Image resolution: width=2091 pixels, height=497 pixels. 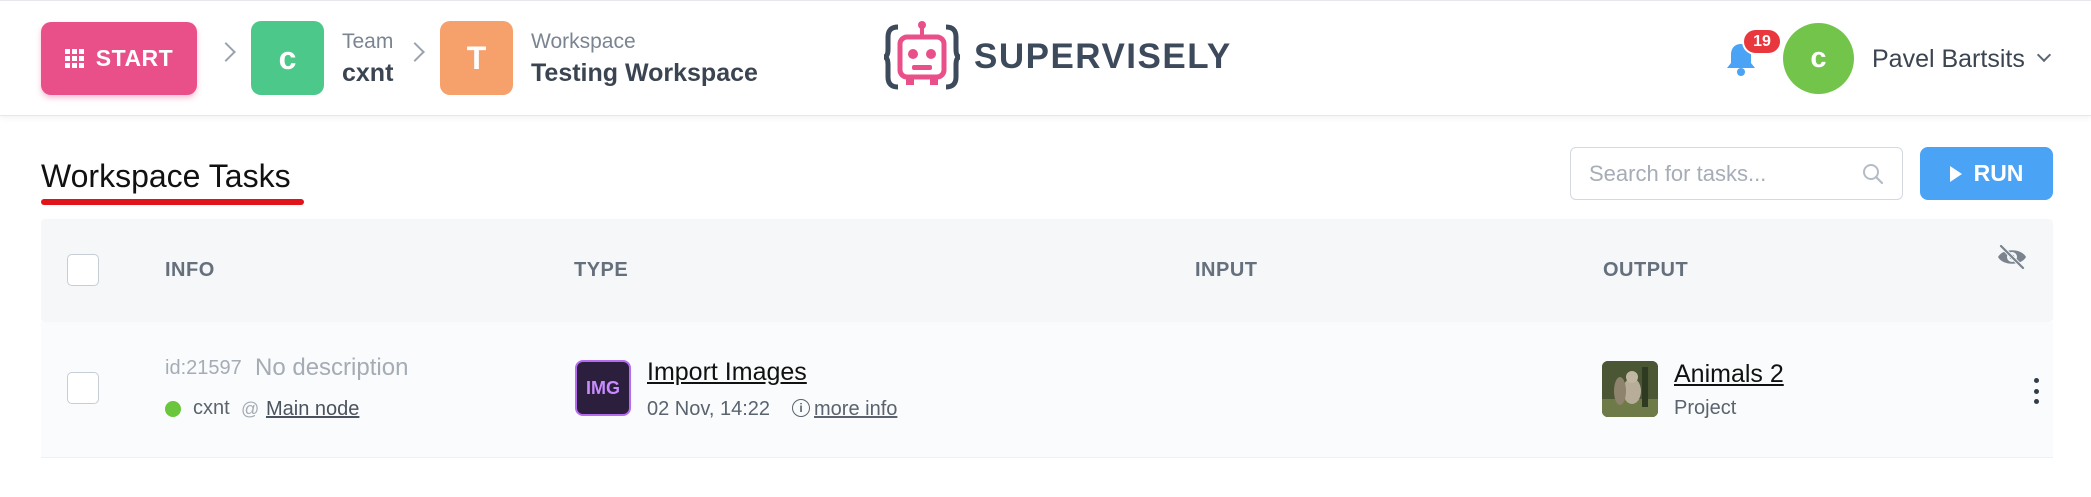 What do you see at coordinates (83, 388) in the screenshot?
I see `row-checkbox` at bounding box center [83, 388].